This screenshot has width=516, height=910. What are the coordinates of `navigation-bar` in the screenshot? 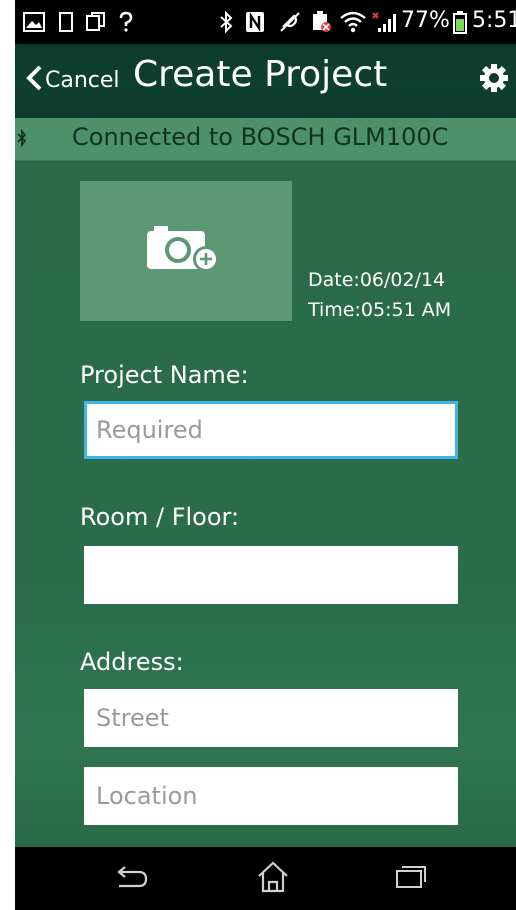 It's located at (265, 878).